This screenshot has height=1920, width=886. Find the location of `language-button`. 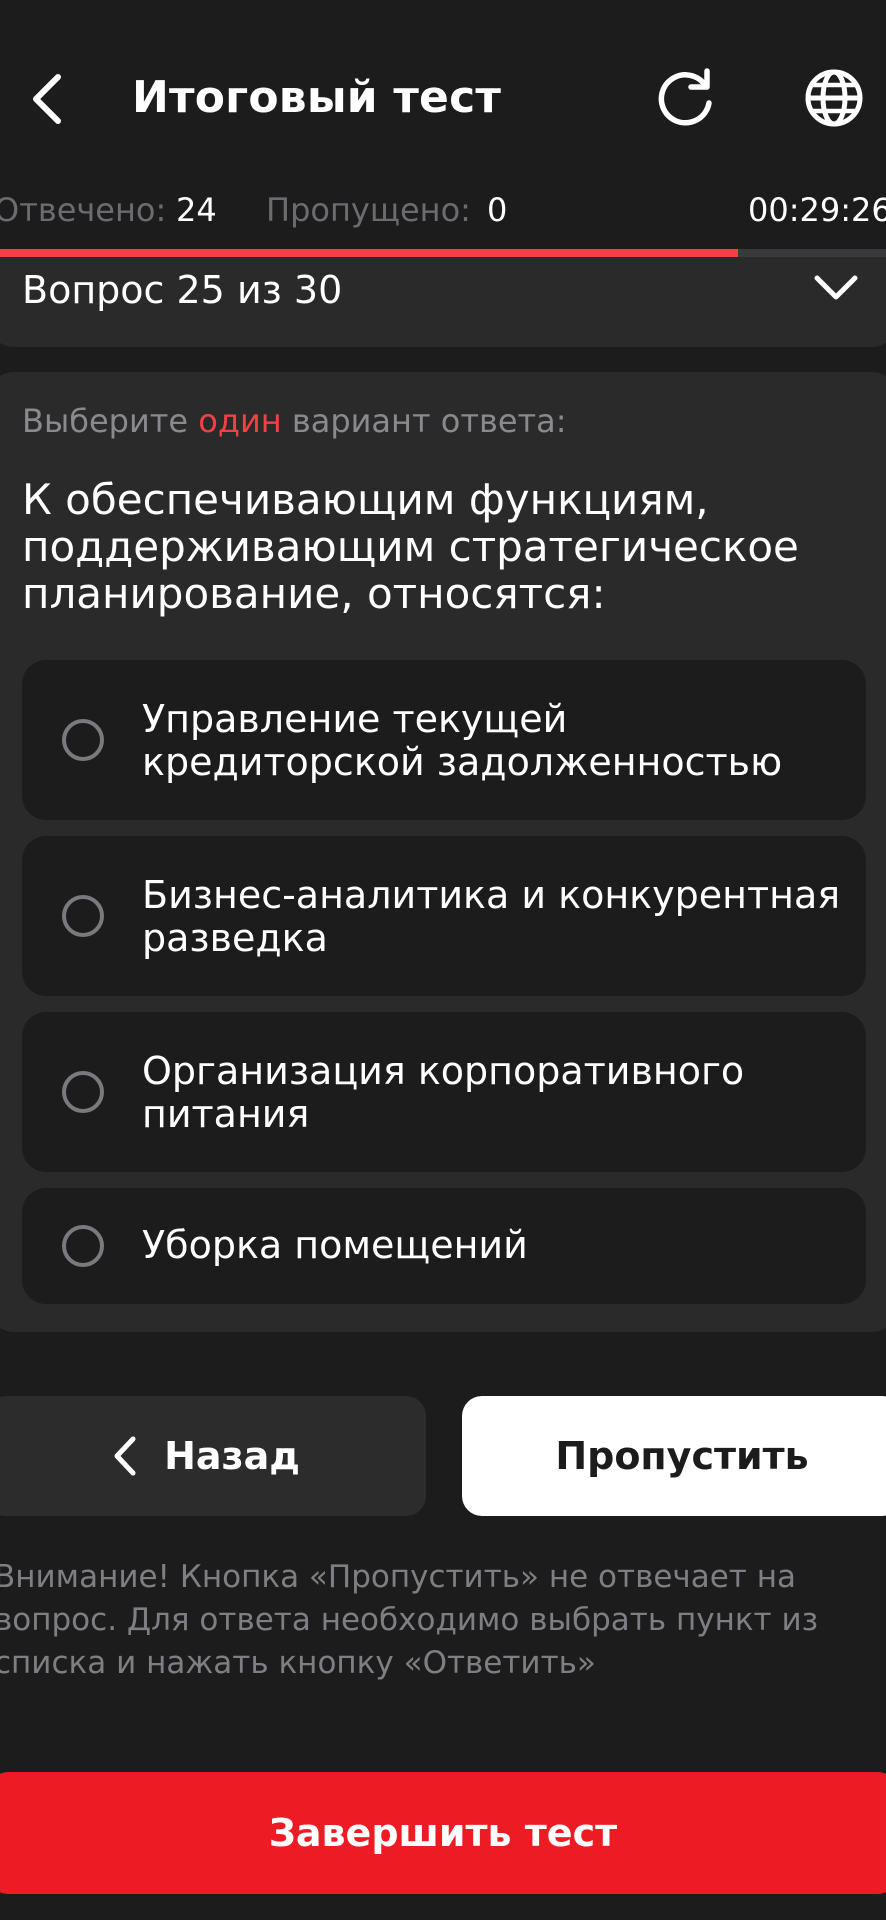

language-button is located at coordinates (834, 98).